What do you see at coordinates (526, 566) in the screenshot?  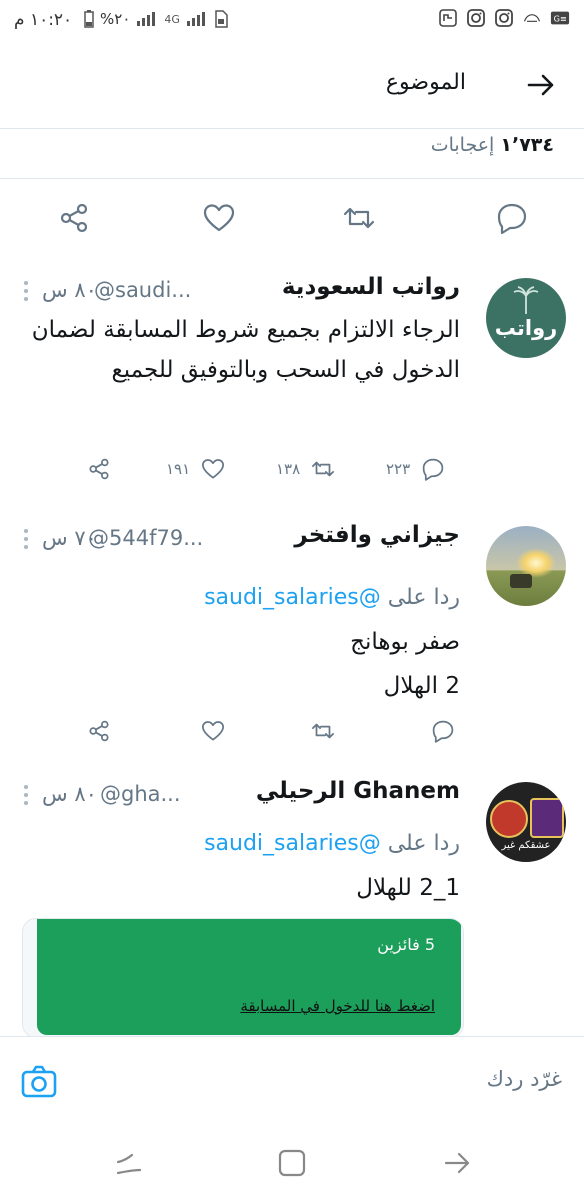 I see `avatar` at bounding box center [526, 566].